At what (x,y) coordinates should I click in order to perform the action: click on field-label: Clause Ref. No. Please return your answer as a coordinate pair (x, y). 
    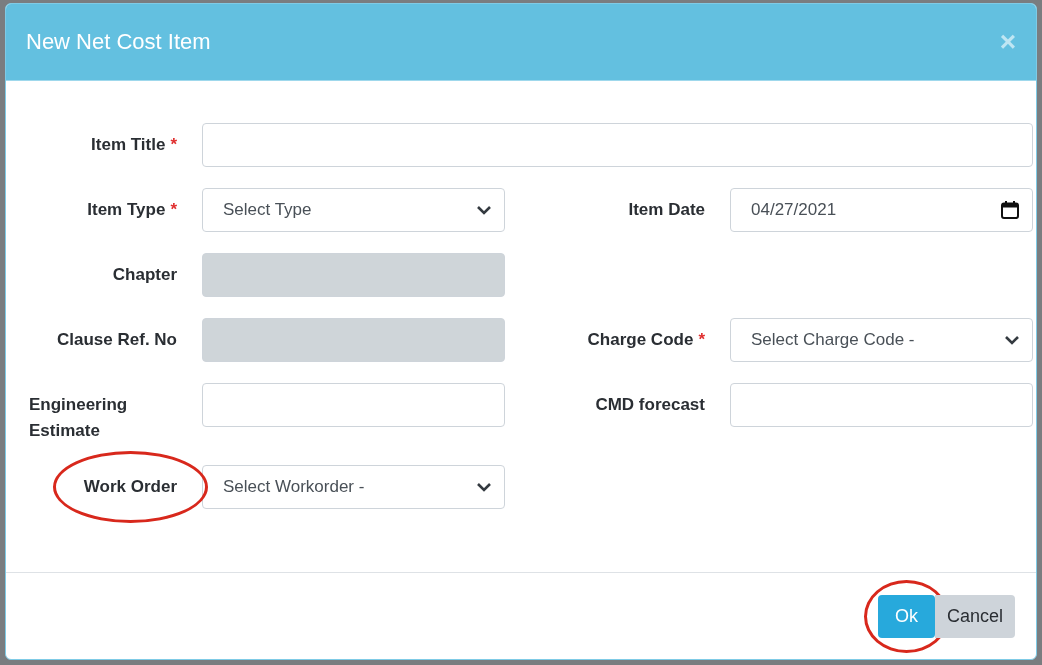
    Looking at the image, I should click on (117, 339).